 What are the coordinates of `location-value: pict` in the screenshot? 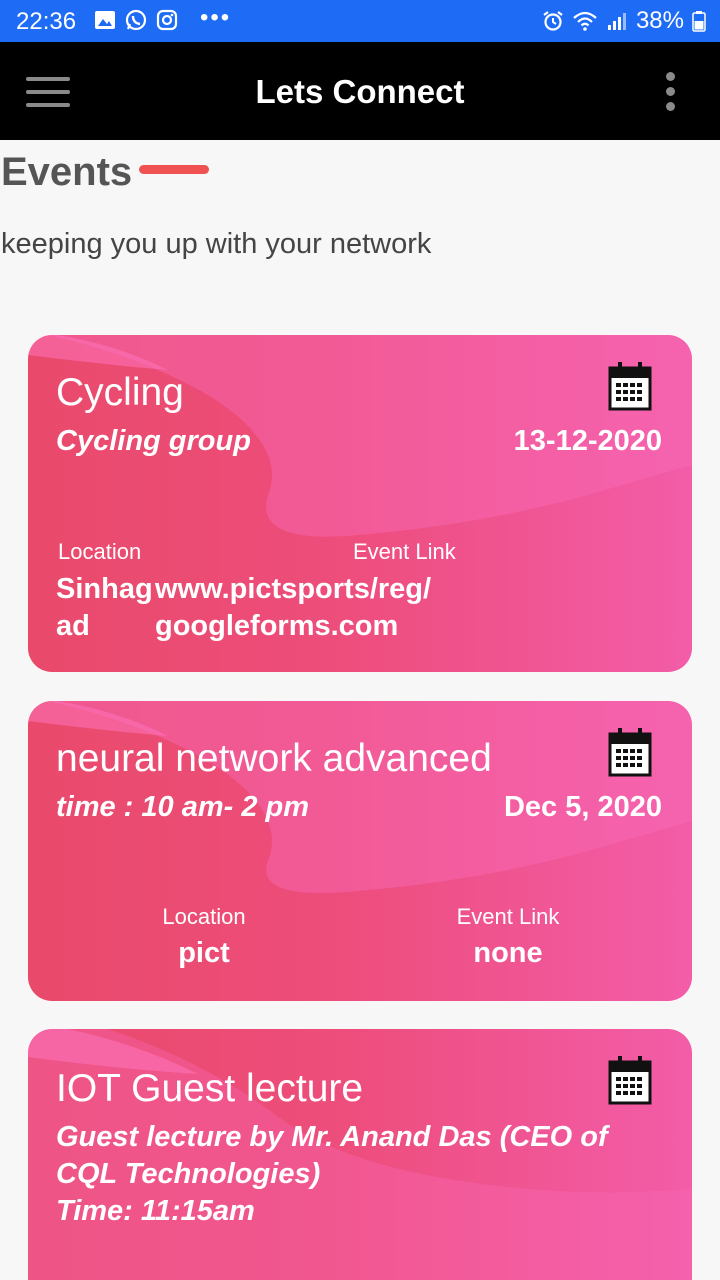 It's located at (204, 953).